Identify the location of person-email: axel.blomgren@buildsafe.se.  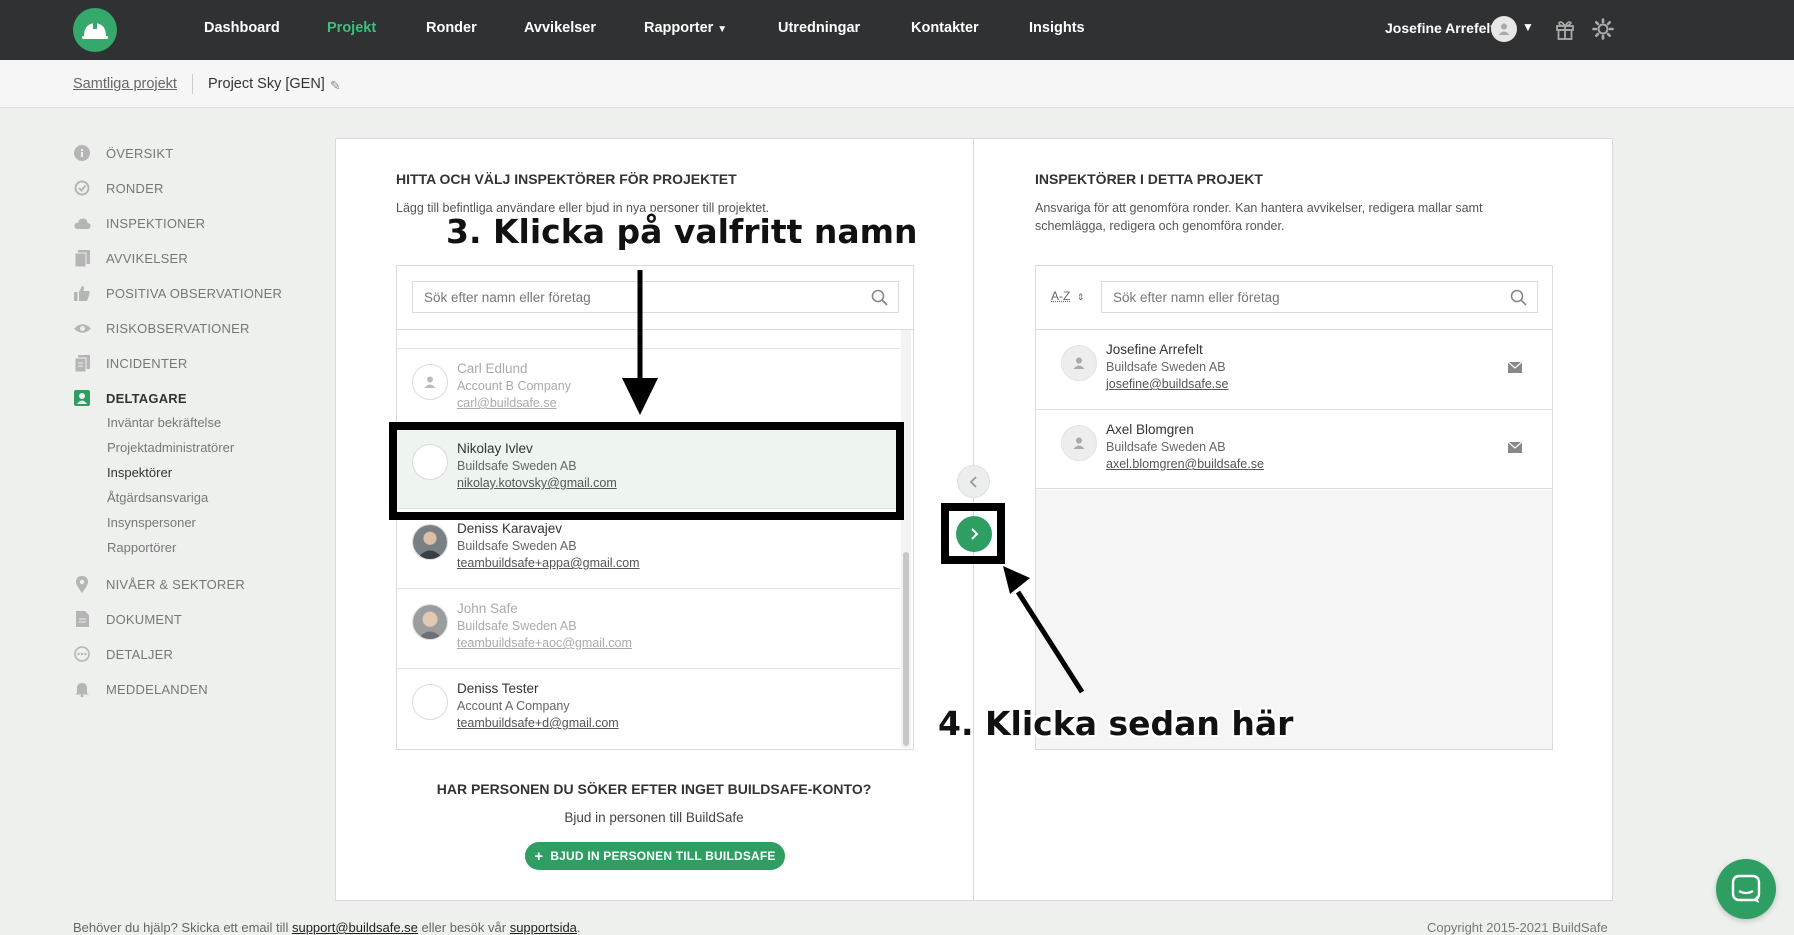
(1185, 464).